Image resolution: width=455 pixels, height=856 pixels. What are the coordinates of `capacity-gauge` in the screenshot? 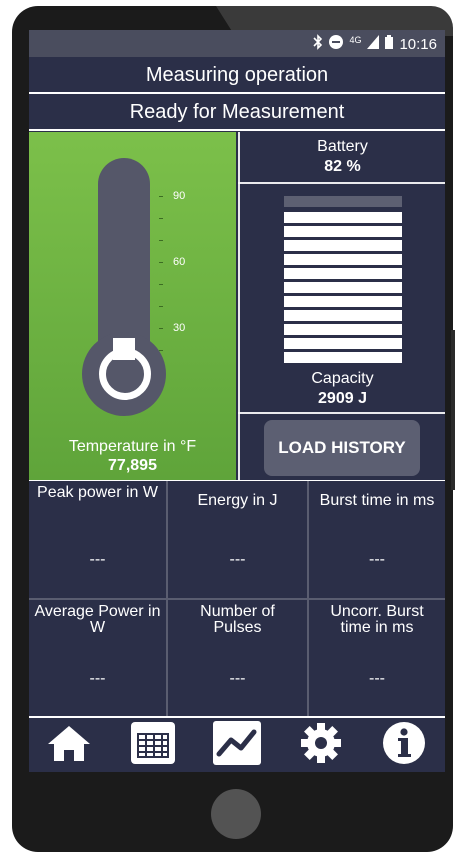 It's located at (343, 279).